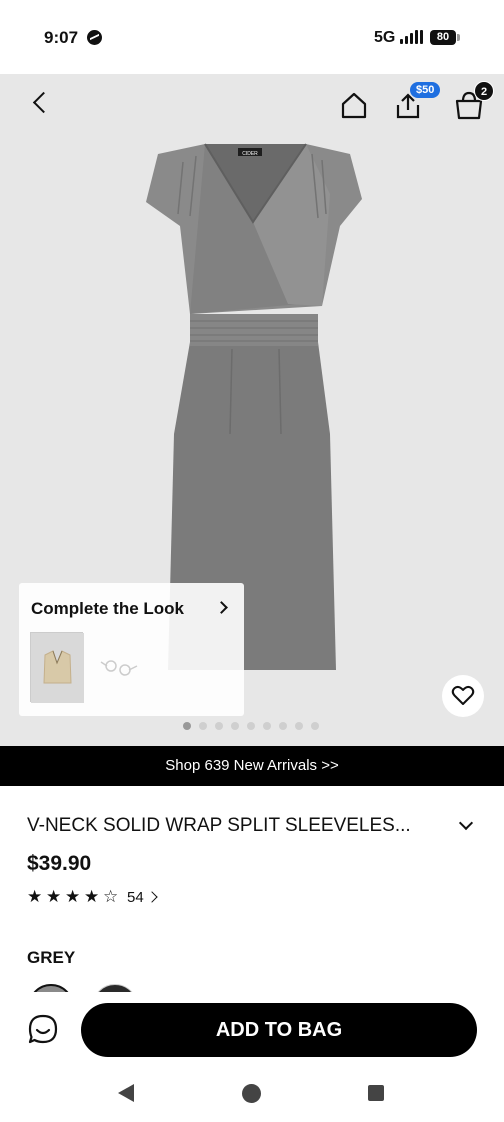  I want to click on vest-top-thumbnail, so click(57, 667).